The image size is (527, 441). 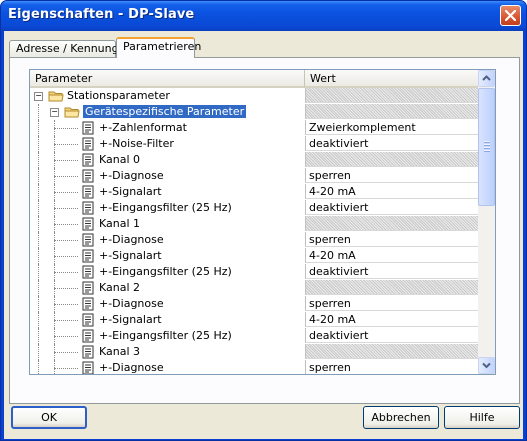 What do you see at coordinates (510, 15) in the screenshot?
I see `close-button` at bounding box center [510, 15].